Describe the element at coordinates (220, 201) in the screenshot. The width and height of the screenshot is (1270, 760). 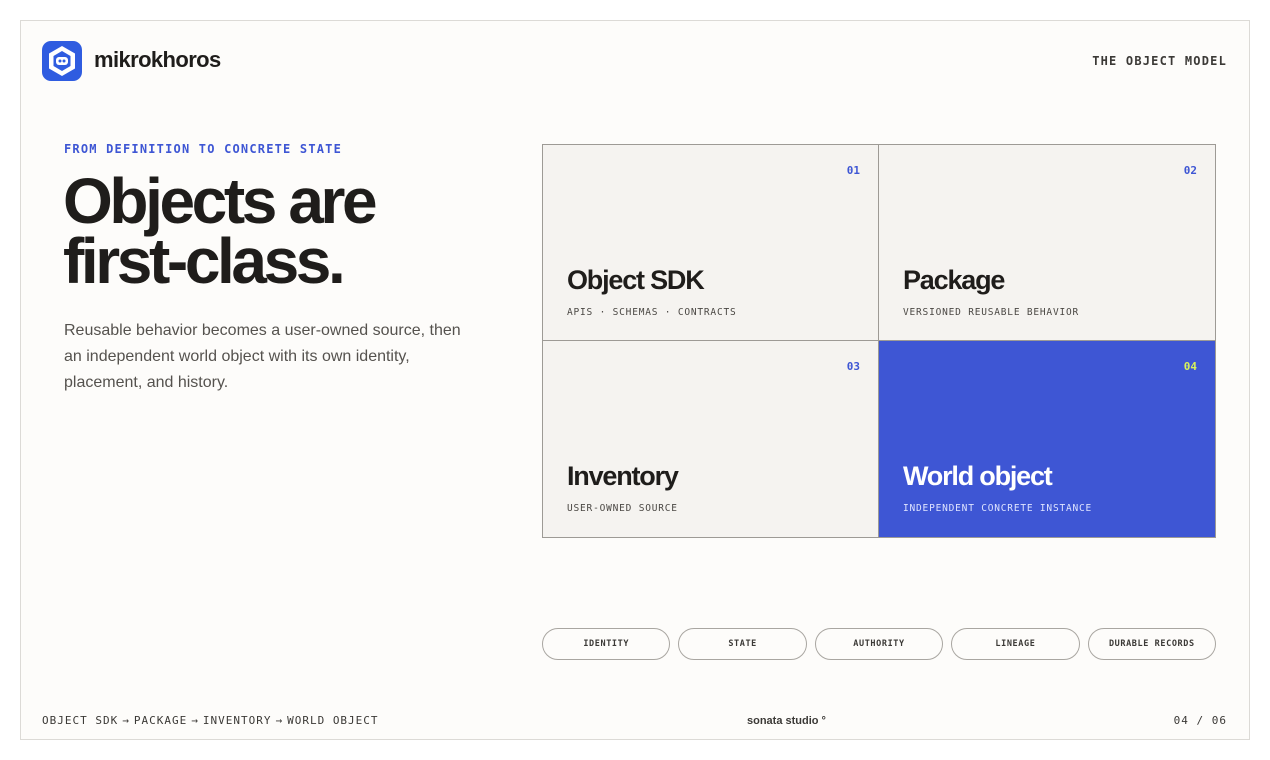
I see `headline-line-1: Objects are` at that location.